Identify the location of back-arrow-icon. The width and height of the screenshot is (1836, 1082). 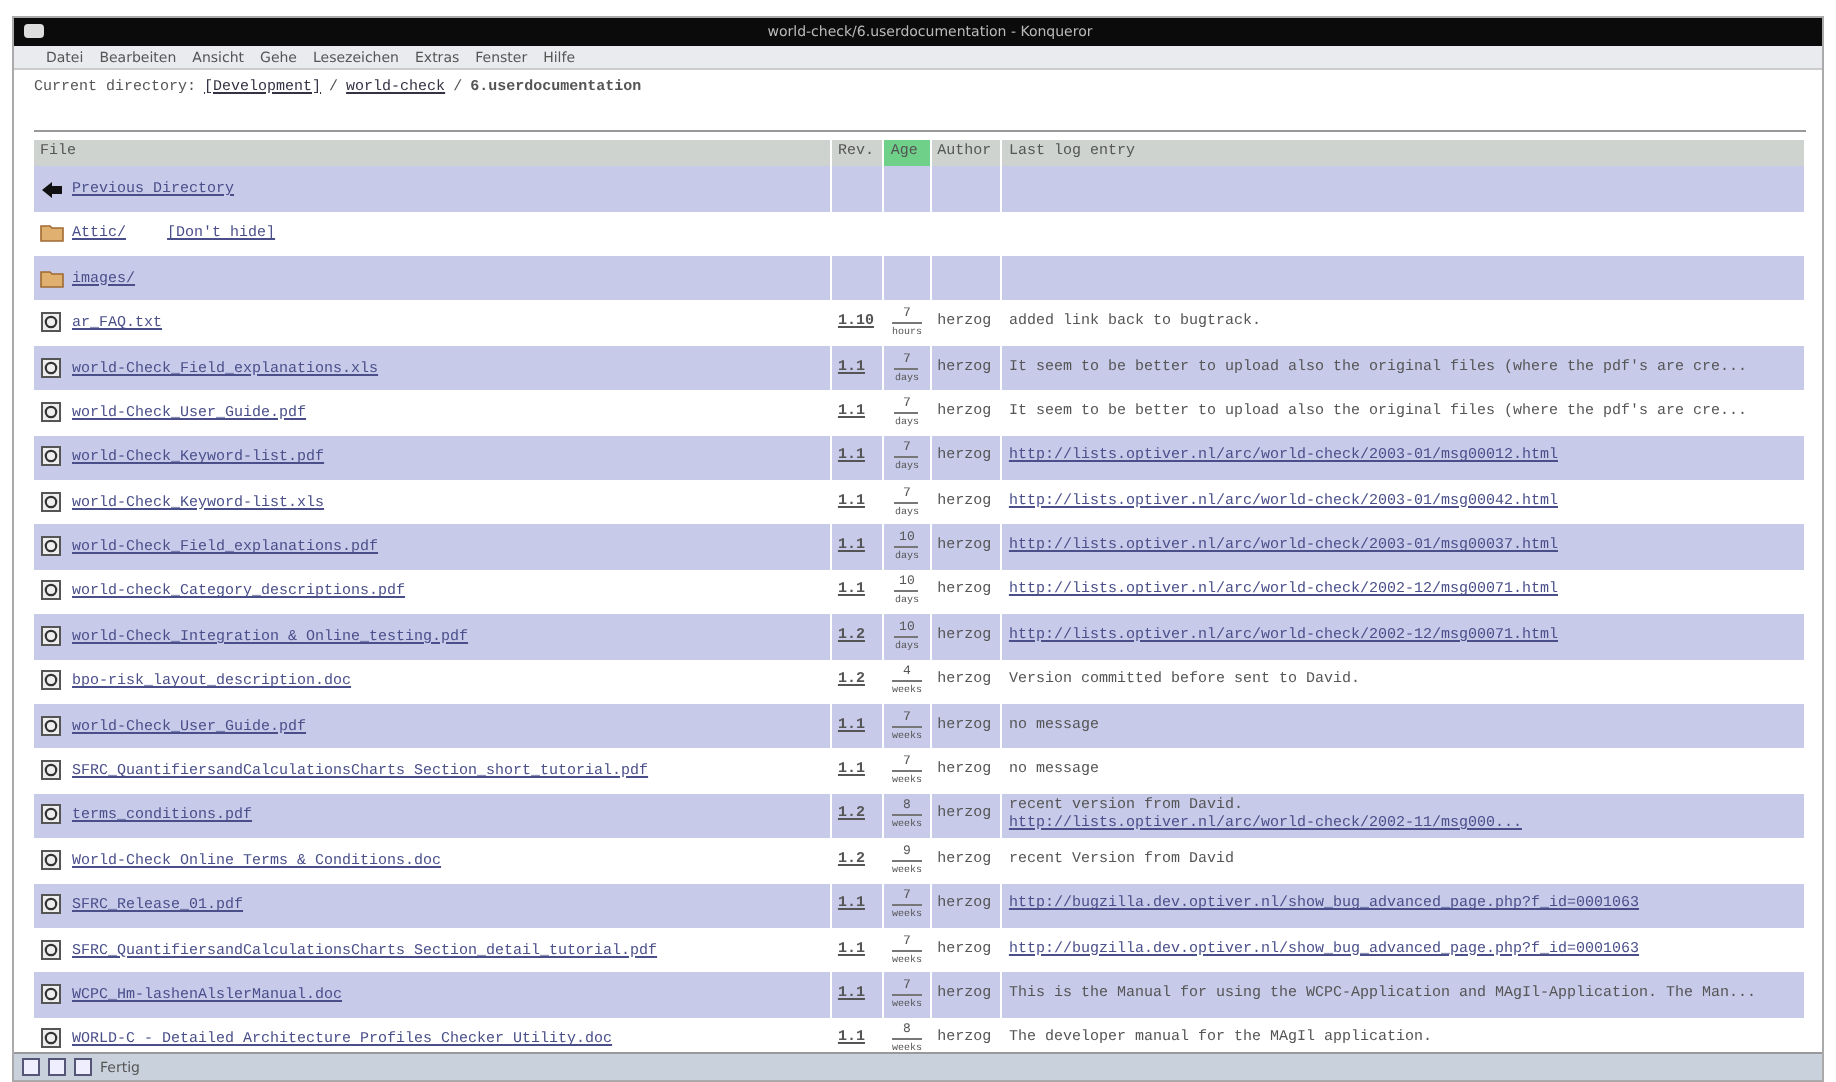
(52, 187).